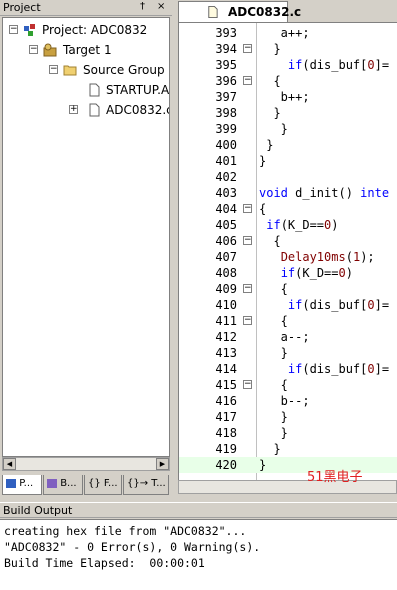 This screenshot has width=397, height=590. What do you see at coordinates (226, 305) in the screenshot?
I see `line-number: 410` at bounding box center [226, 305].